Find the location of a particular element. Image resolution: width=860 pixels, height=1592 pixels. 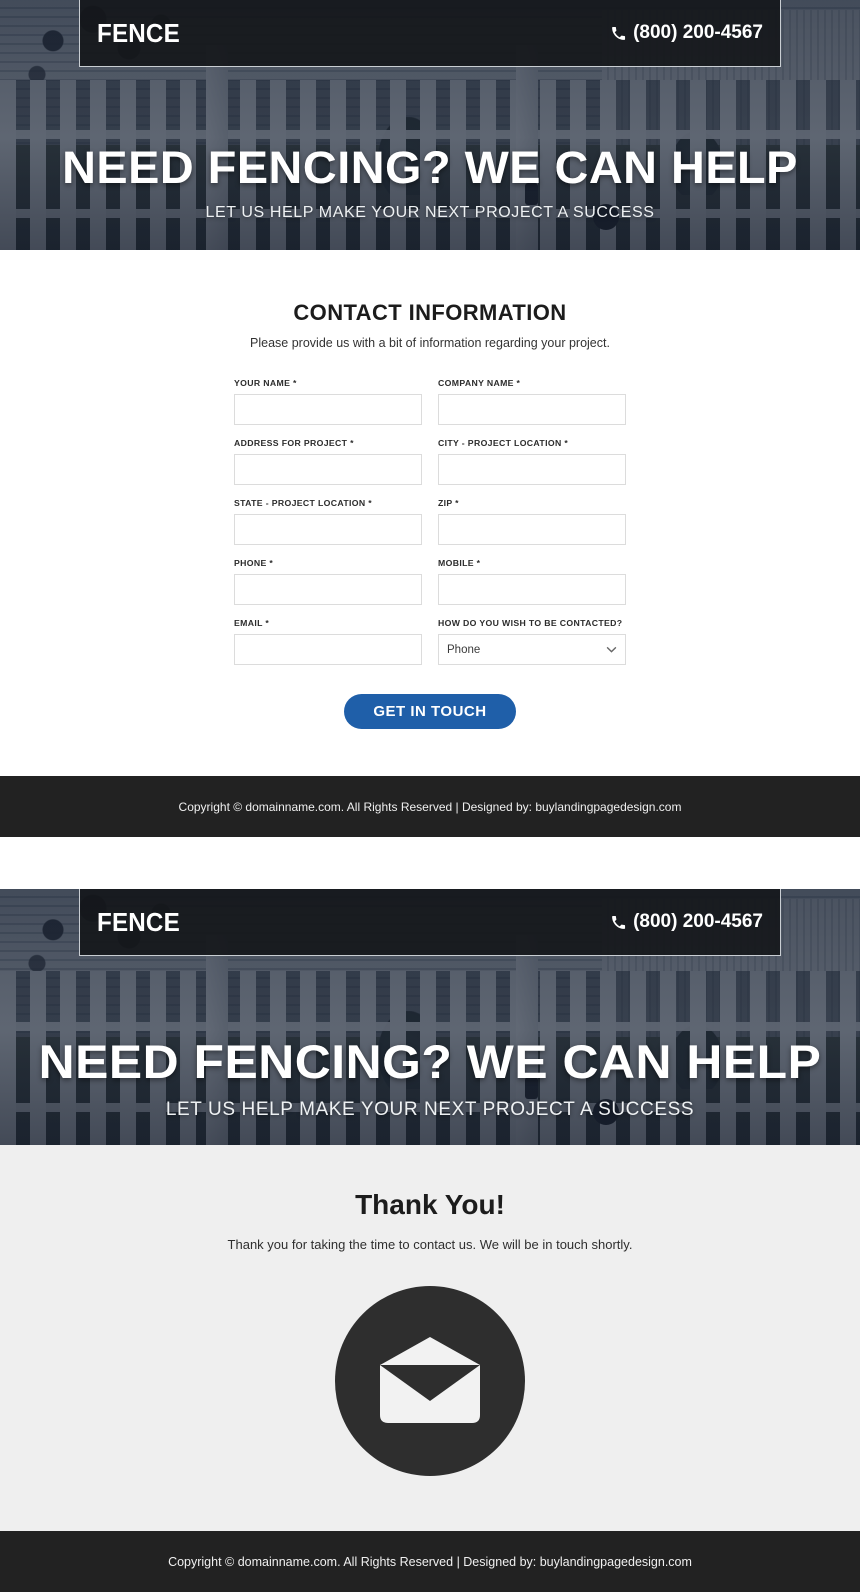

hero-title: NEED FENCING? WE CAN HELP is located at coordinates (430, 167).